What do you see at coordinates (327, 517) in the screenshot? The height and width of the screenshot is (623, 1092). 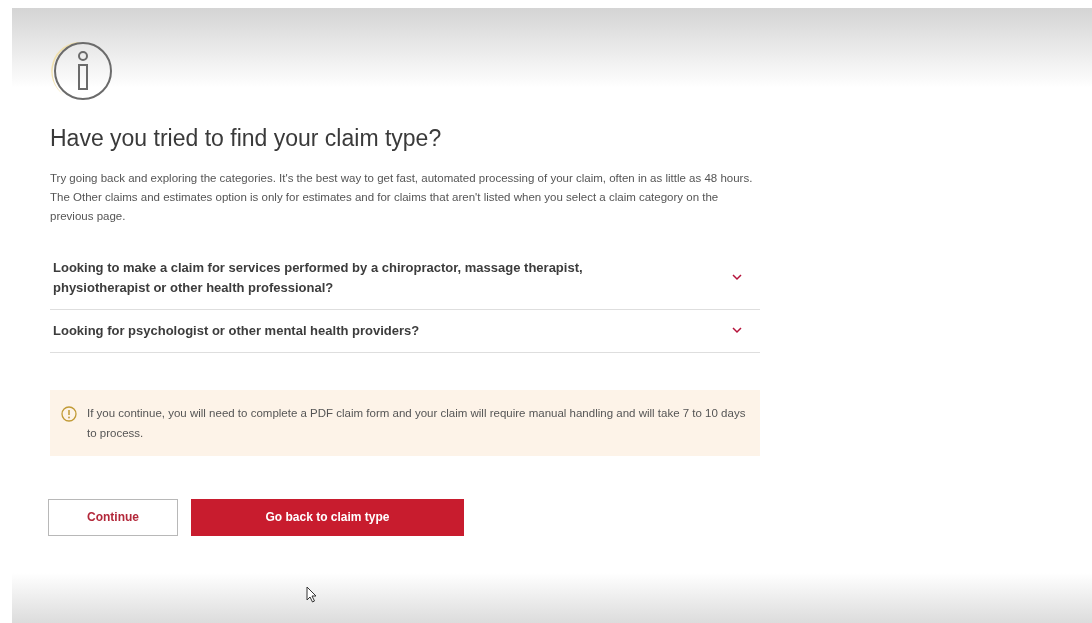 I see `go-back-button: Go back to claim type` at bounding box center [327, 517].